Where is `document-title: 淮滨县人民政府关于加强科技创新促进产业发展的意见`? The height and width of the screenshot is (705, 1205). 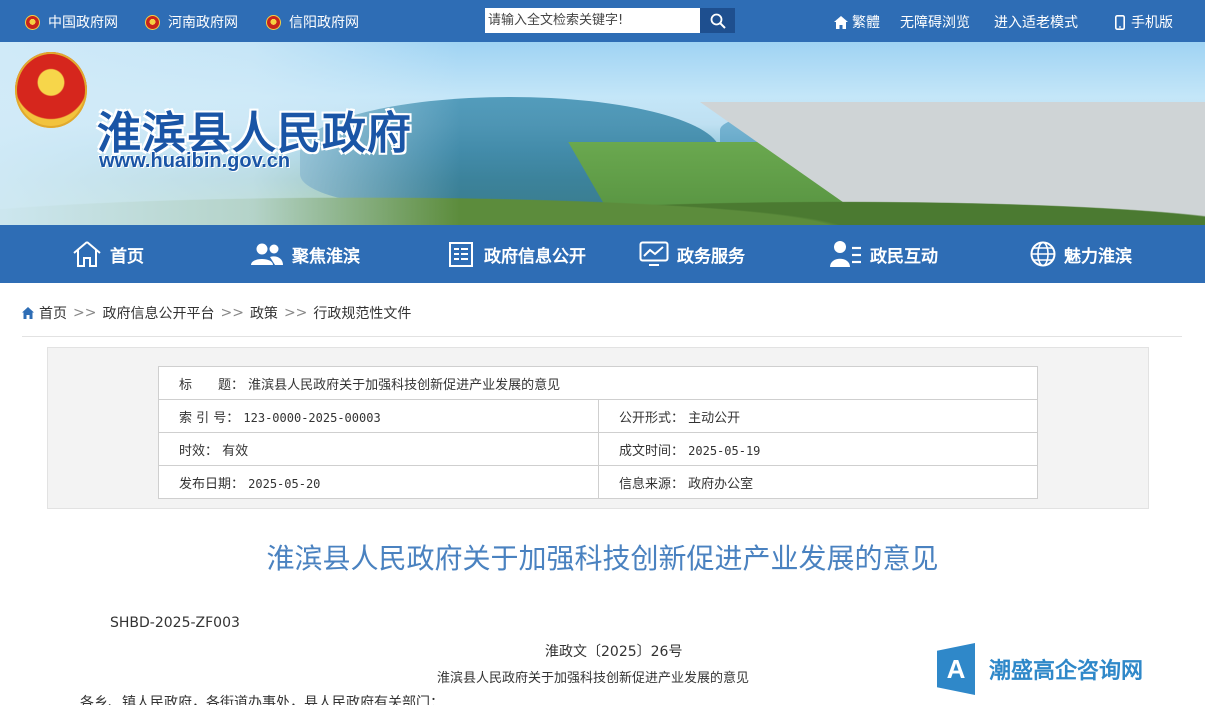 document-title: 淮滨县人民政府关于加强科技创新促进产业发展的意见 is located at coordinates (602, 558).